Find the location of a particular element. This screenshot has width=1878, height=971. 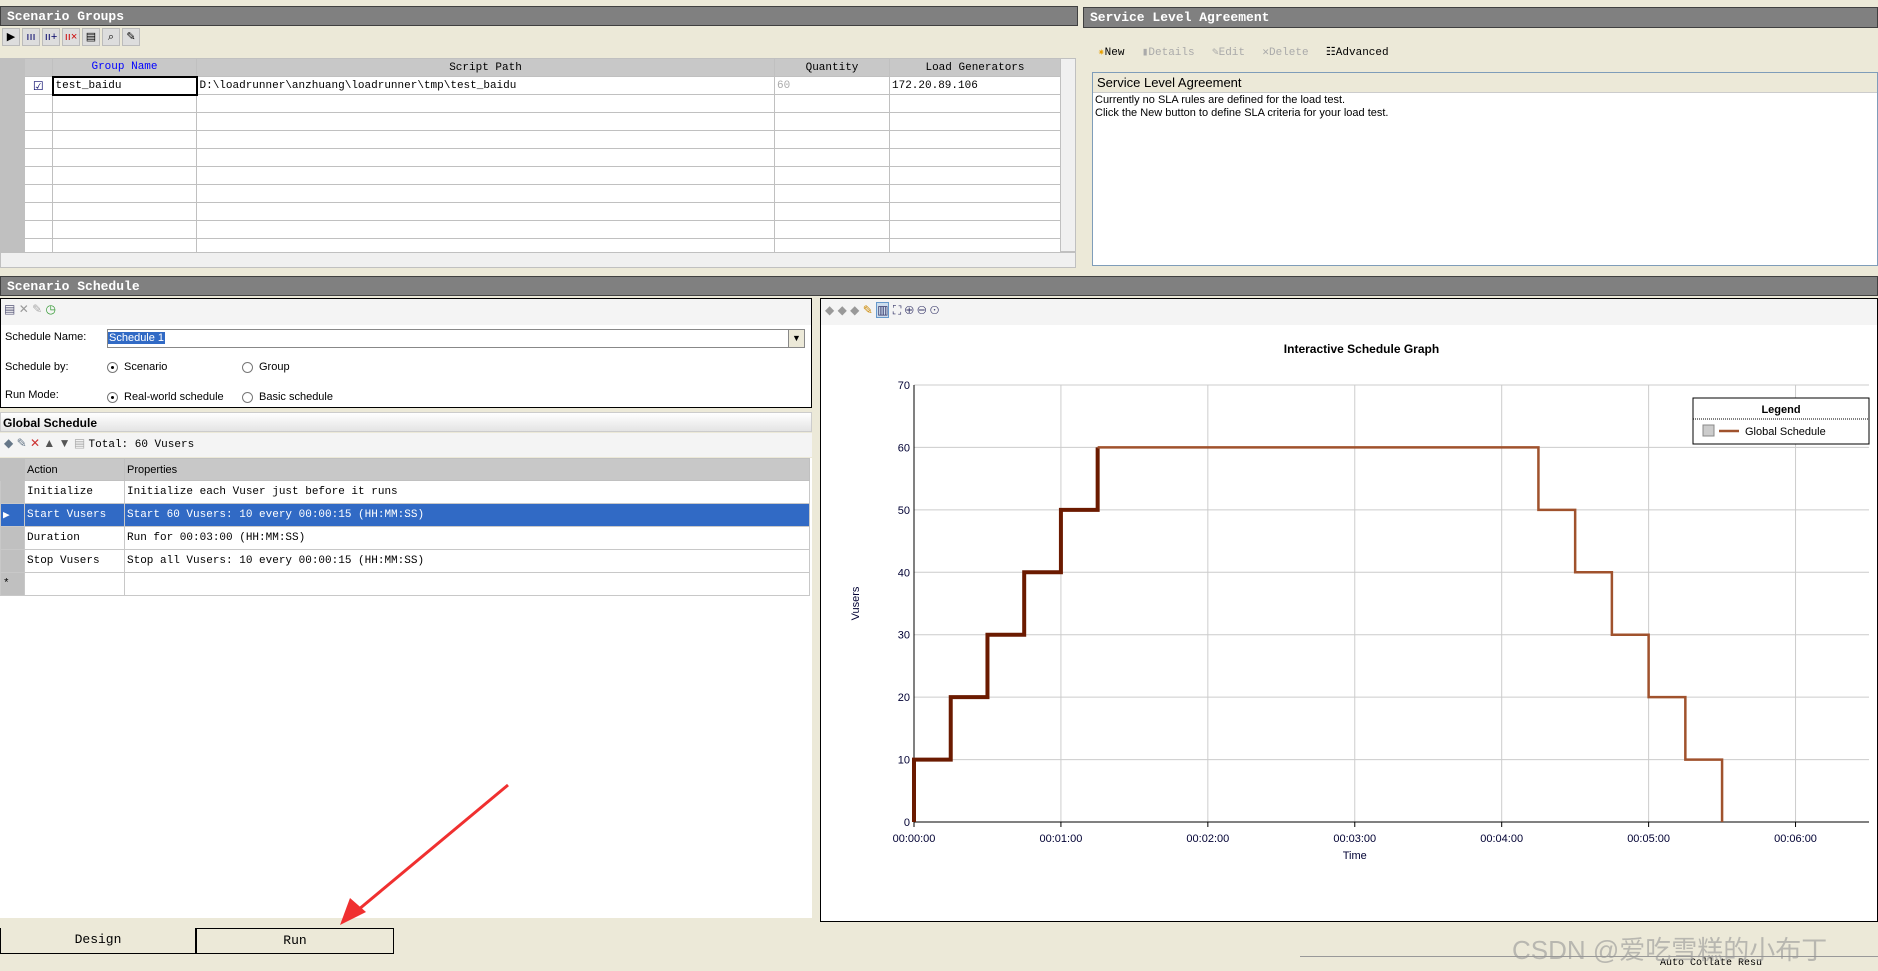

schedule-clock-icon: ◷ is located at coordinates (51, 309).